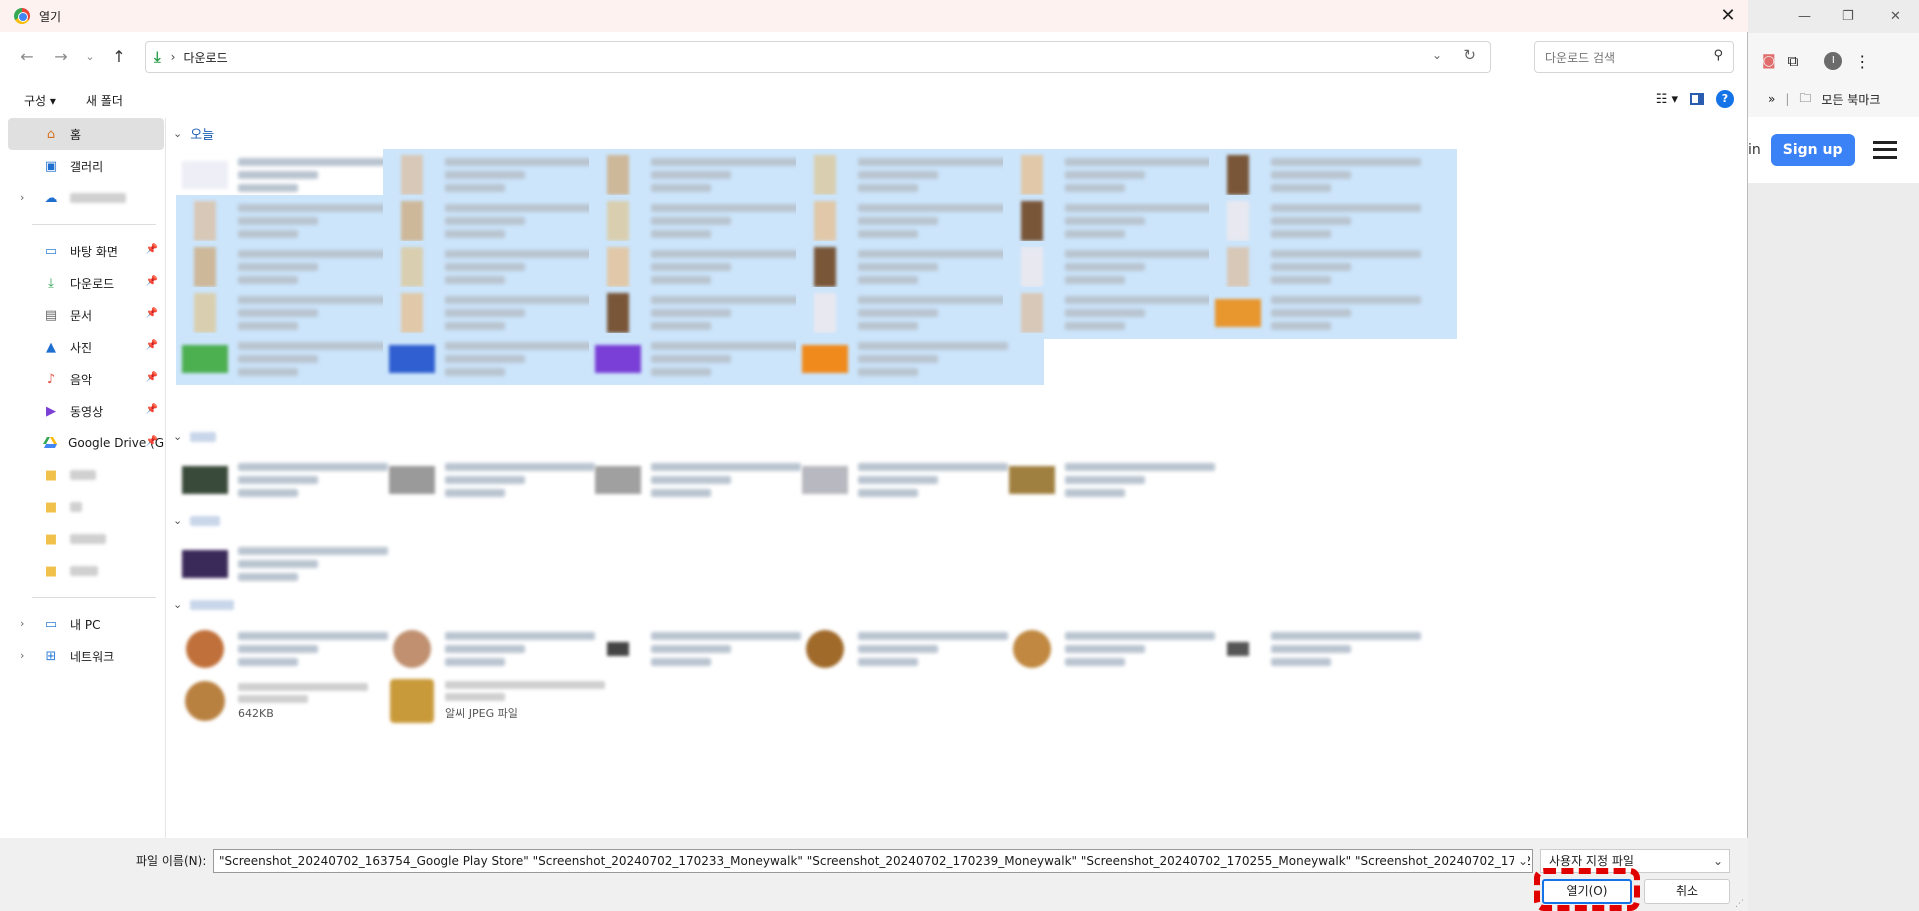  Describe the element at coordinates (51, 166) in the screenshot. I see `gallery-icon: ▣` at that location.